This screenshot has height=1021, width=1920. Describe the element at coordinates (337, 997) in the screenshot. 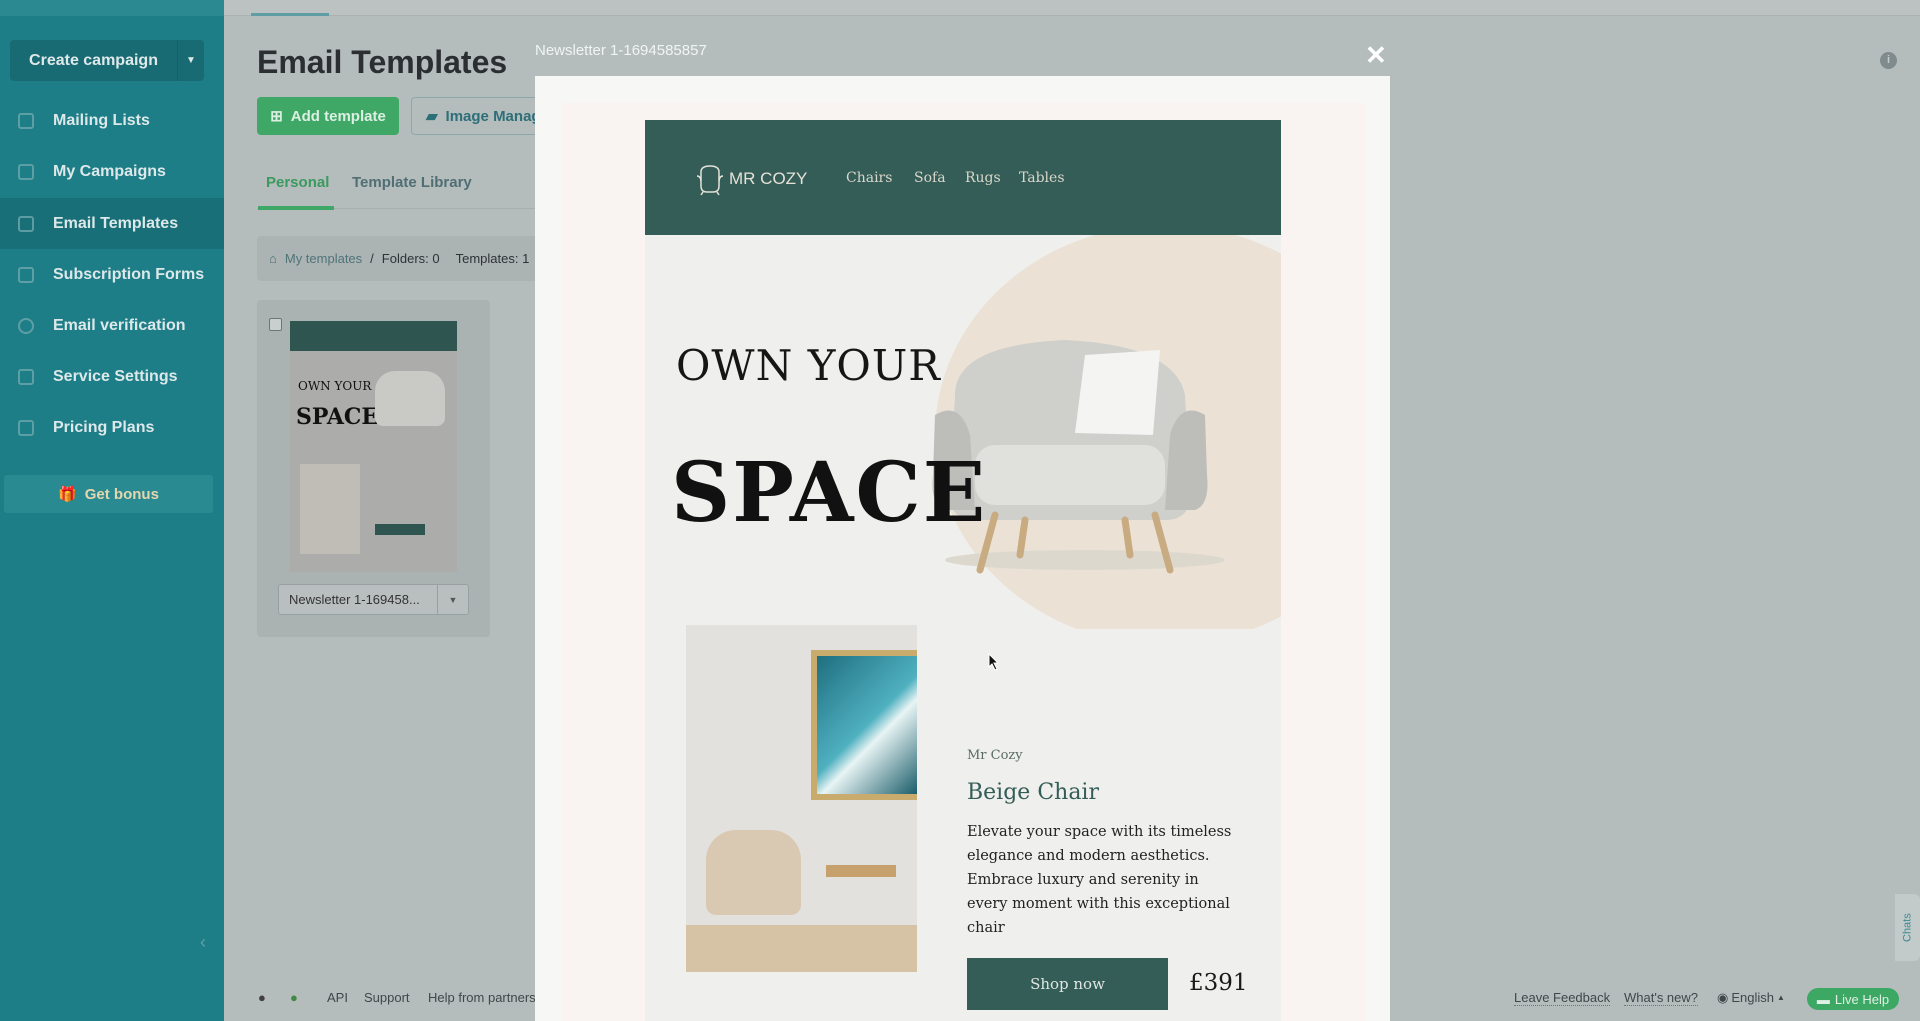

I see `footer-link-api: API` at that location.